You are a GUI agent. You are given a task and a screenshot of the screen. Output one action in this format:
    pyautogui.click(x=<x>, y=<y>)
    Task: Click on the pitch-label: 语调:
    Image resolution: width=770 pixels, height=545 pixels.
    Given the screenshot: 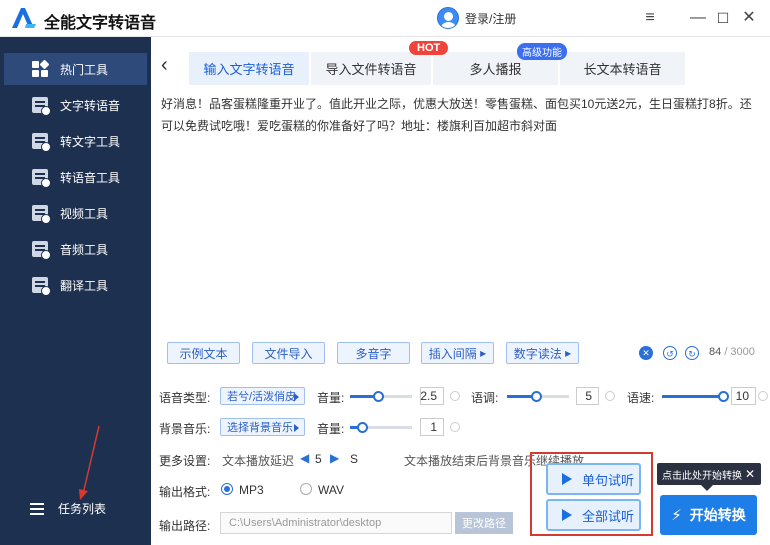 What is the action you would take?
    pyautogui.click(x=485, y=398)
    